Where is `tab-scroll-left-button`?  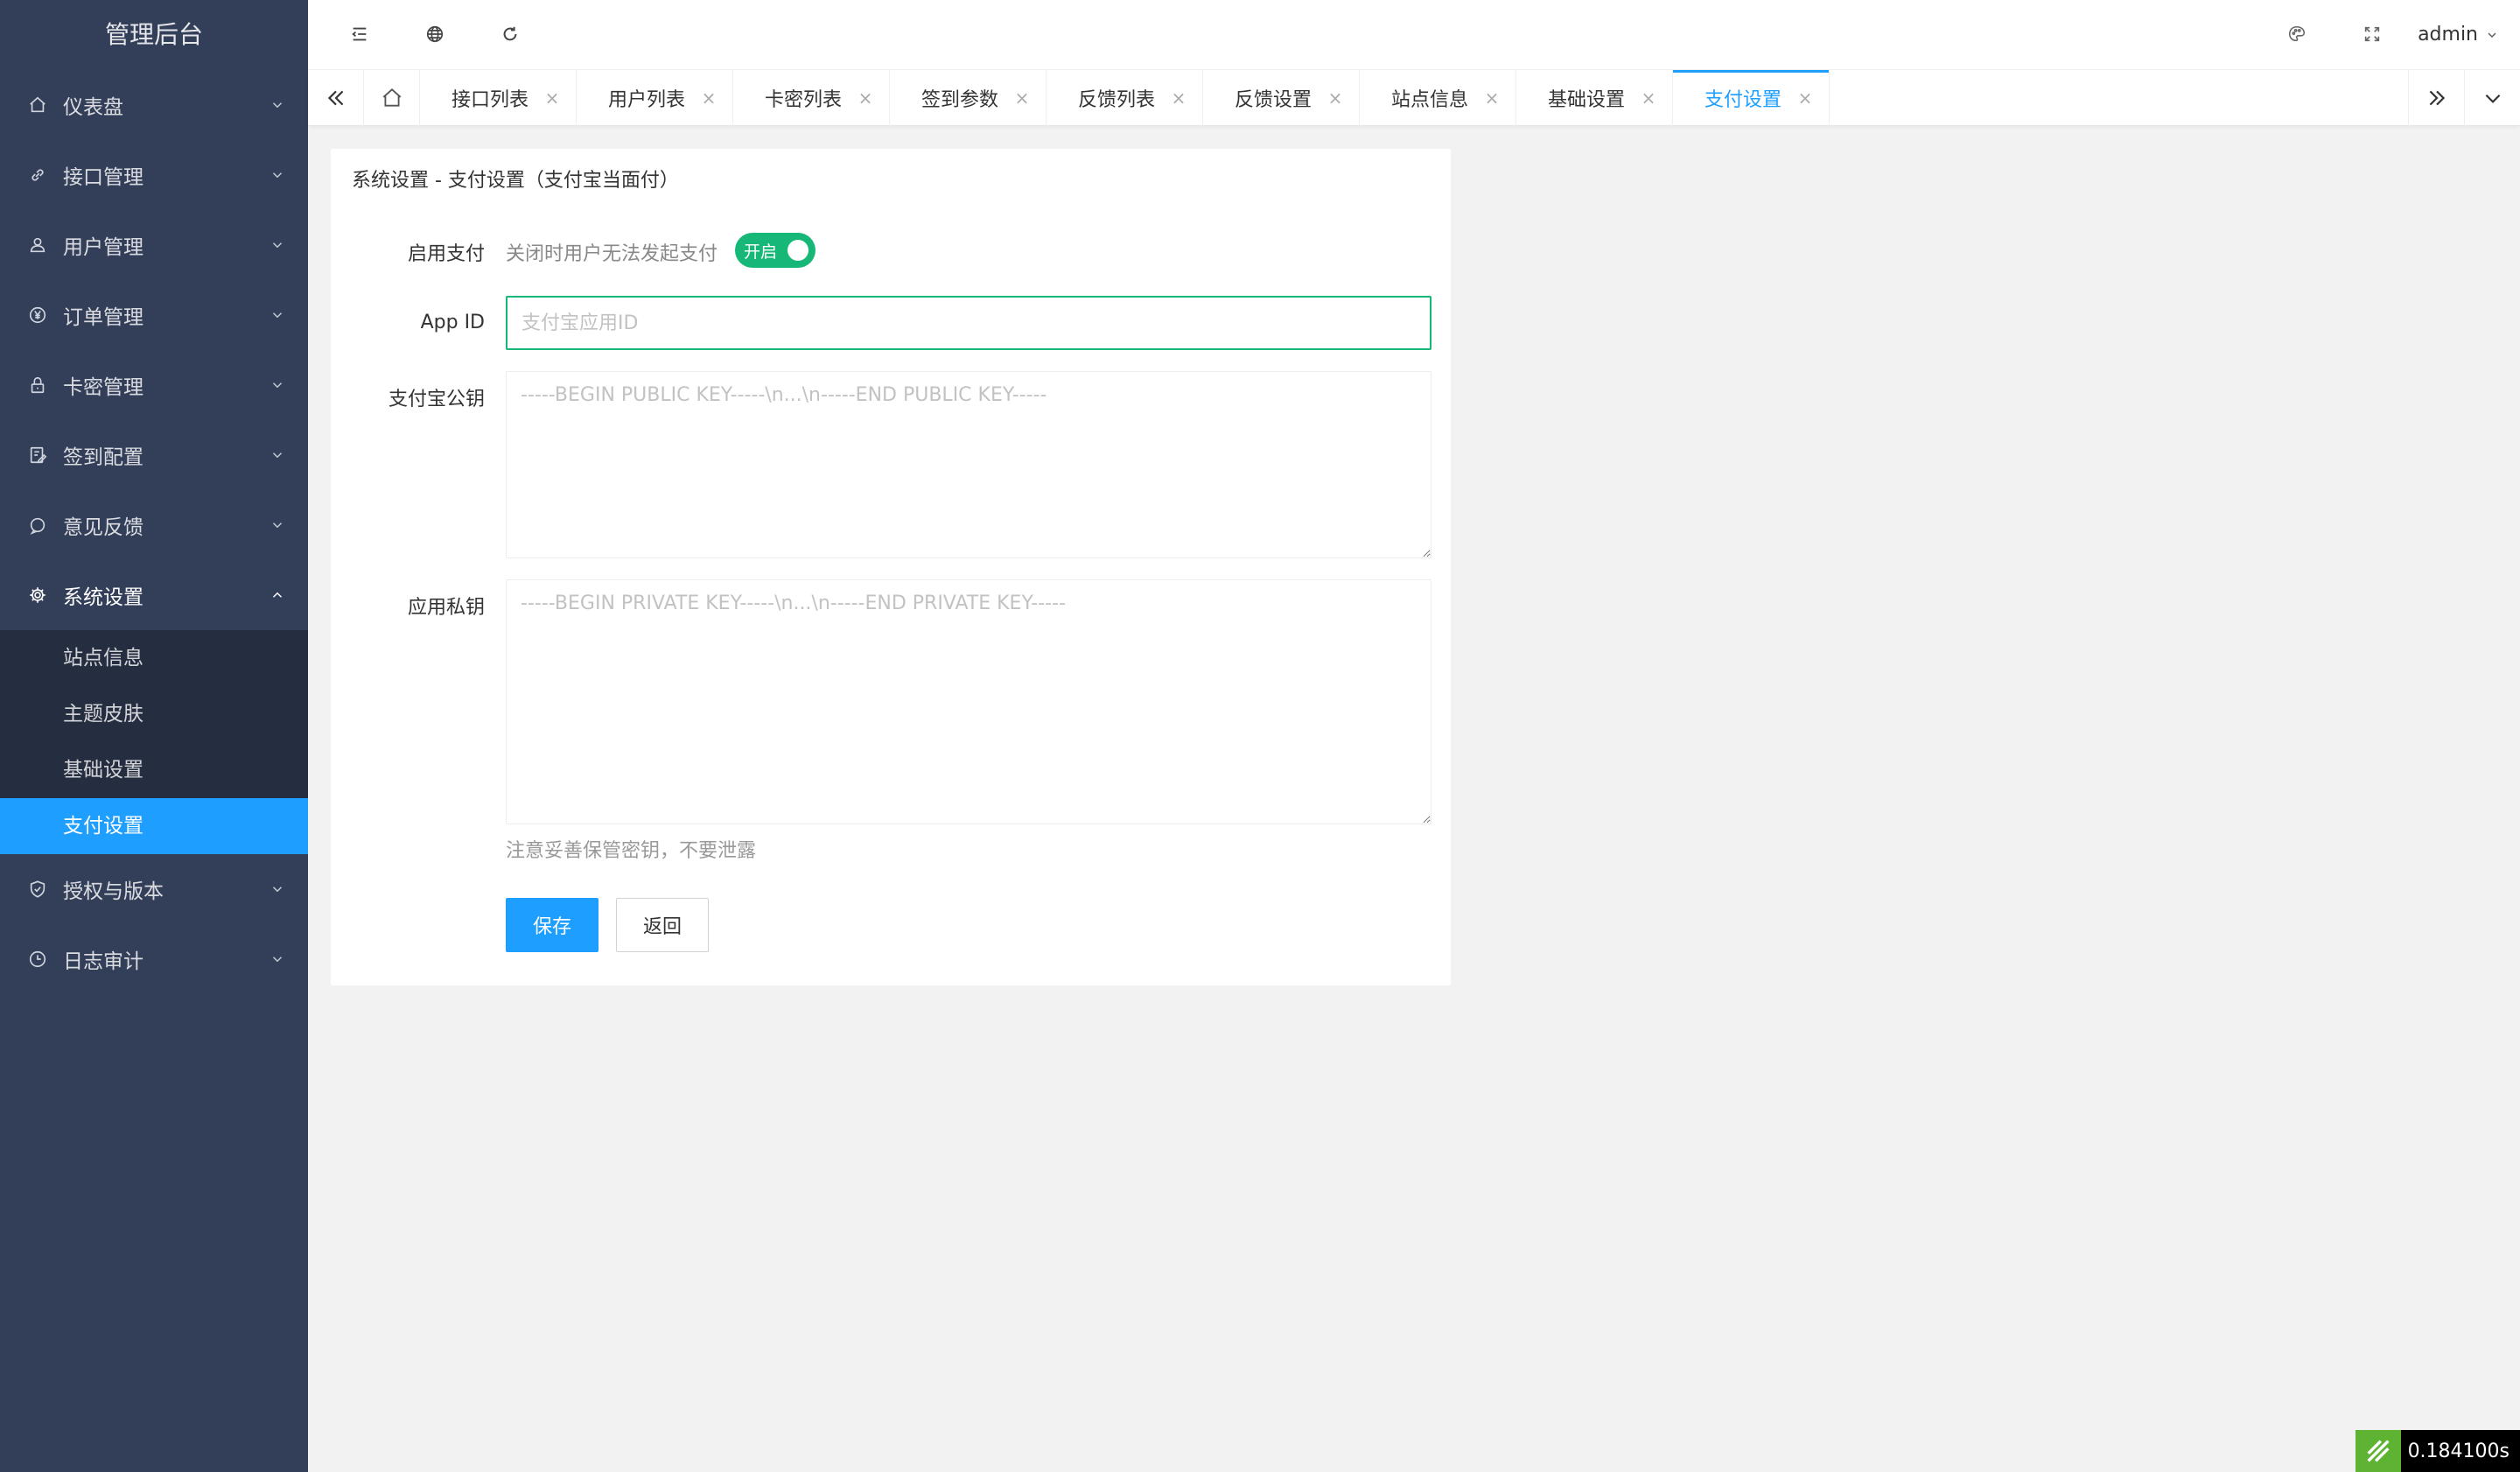 tab-scroll-left-button is located at coordinates (336, 98).